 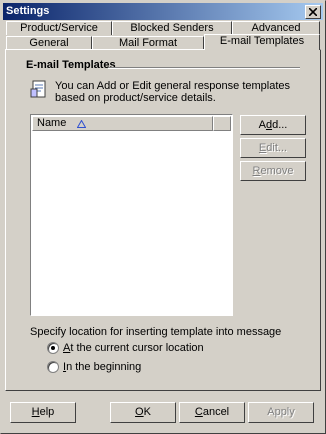 I want to click on sort-ascending-icon, so click(x=81, y=124).